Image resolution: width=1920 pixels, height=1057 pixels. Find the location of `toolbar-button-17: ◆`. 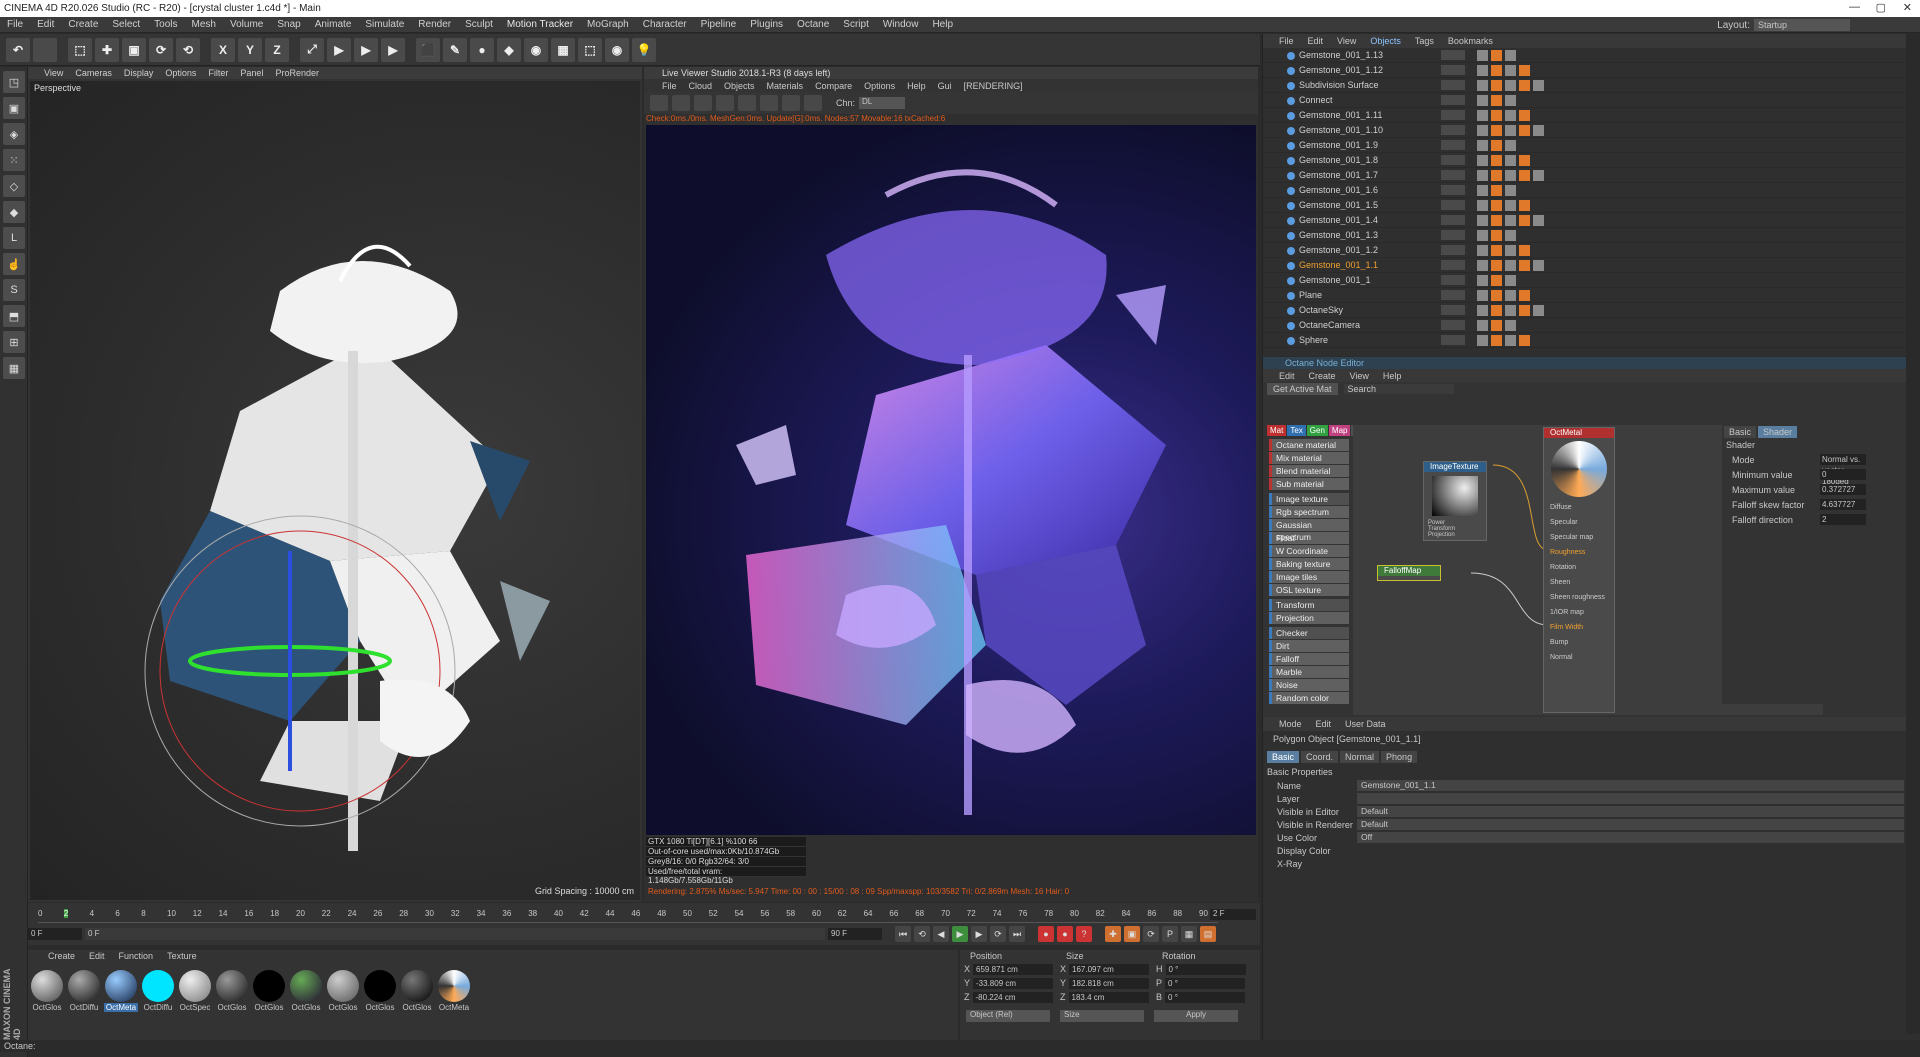

toolbar-button-17: ◆ is located at coordinates (509, 49).